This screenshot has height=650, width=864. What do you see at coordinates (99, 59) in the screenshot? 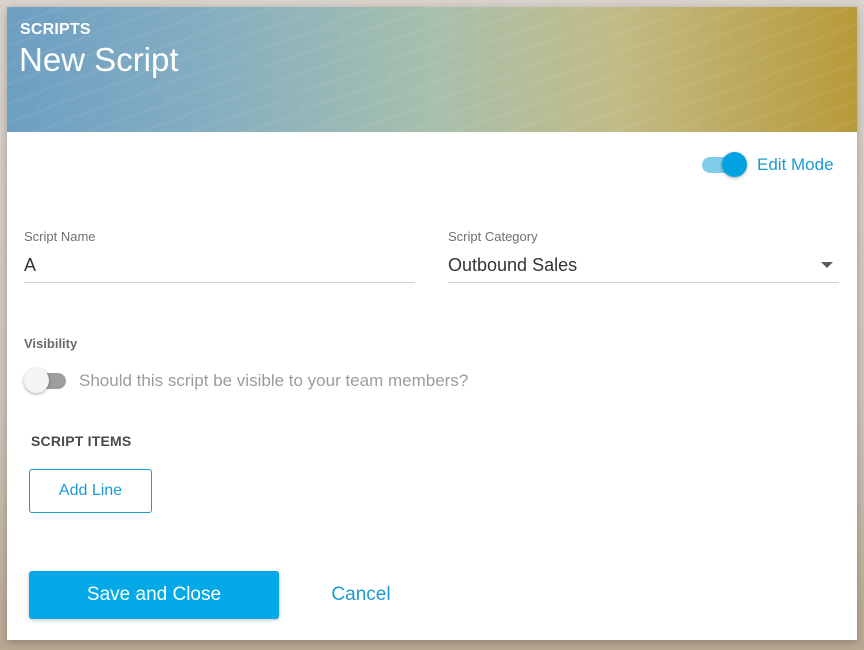
I see `page-title: New Script` at bounding box center [99, 59].